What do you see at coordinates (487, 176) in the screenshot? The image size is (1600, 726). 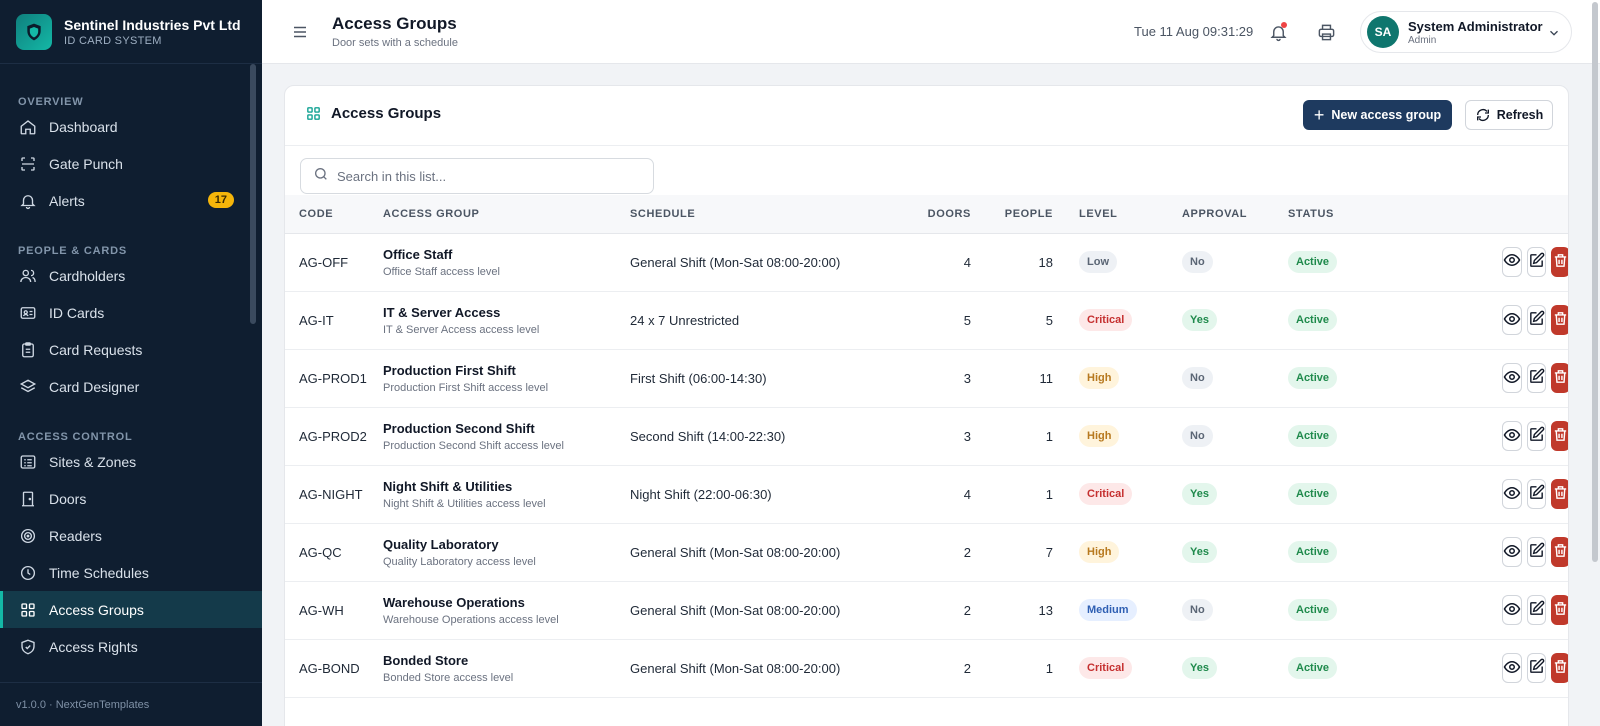 I see `search-input` at bounding box center [487, 176].